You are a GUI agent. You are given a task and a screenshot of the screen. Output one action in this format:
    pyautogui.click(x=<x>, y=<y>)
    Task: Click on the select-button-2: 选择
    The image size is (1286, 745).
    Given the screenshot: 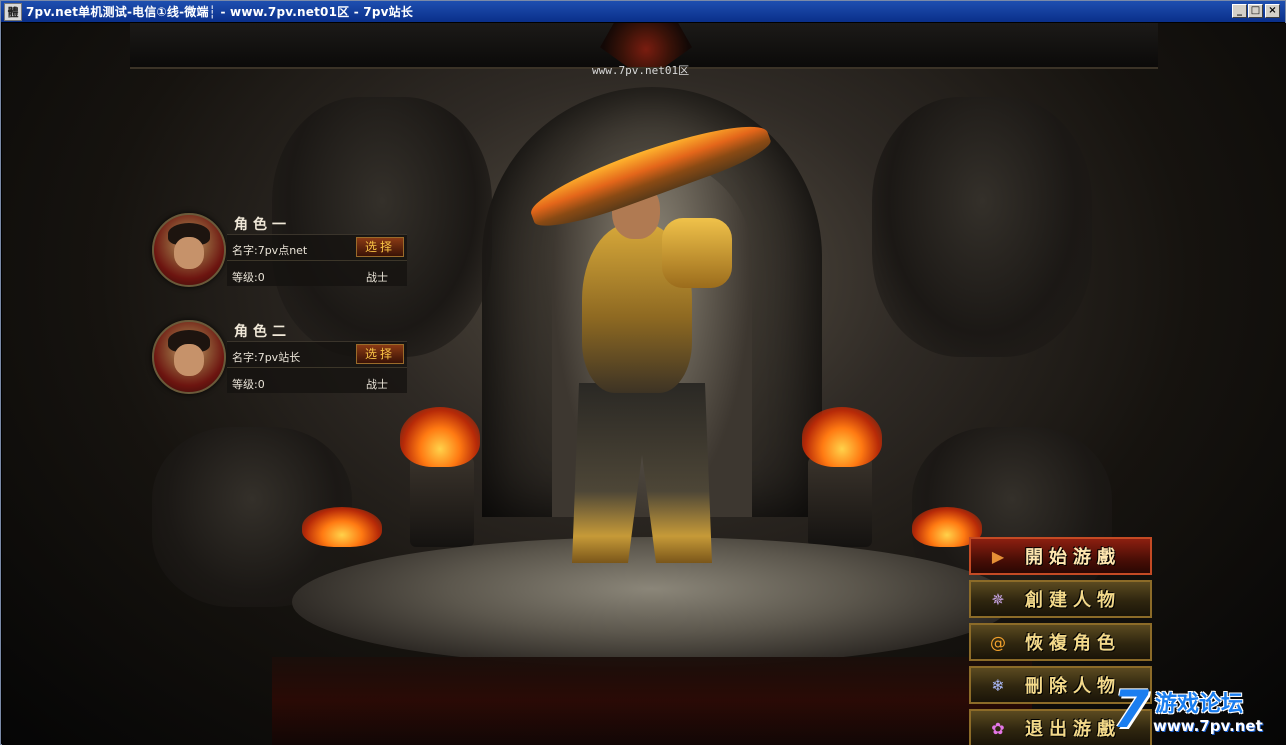 What is the action you would take?
    pyautogui.click(x=380, y=354)
    